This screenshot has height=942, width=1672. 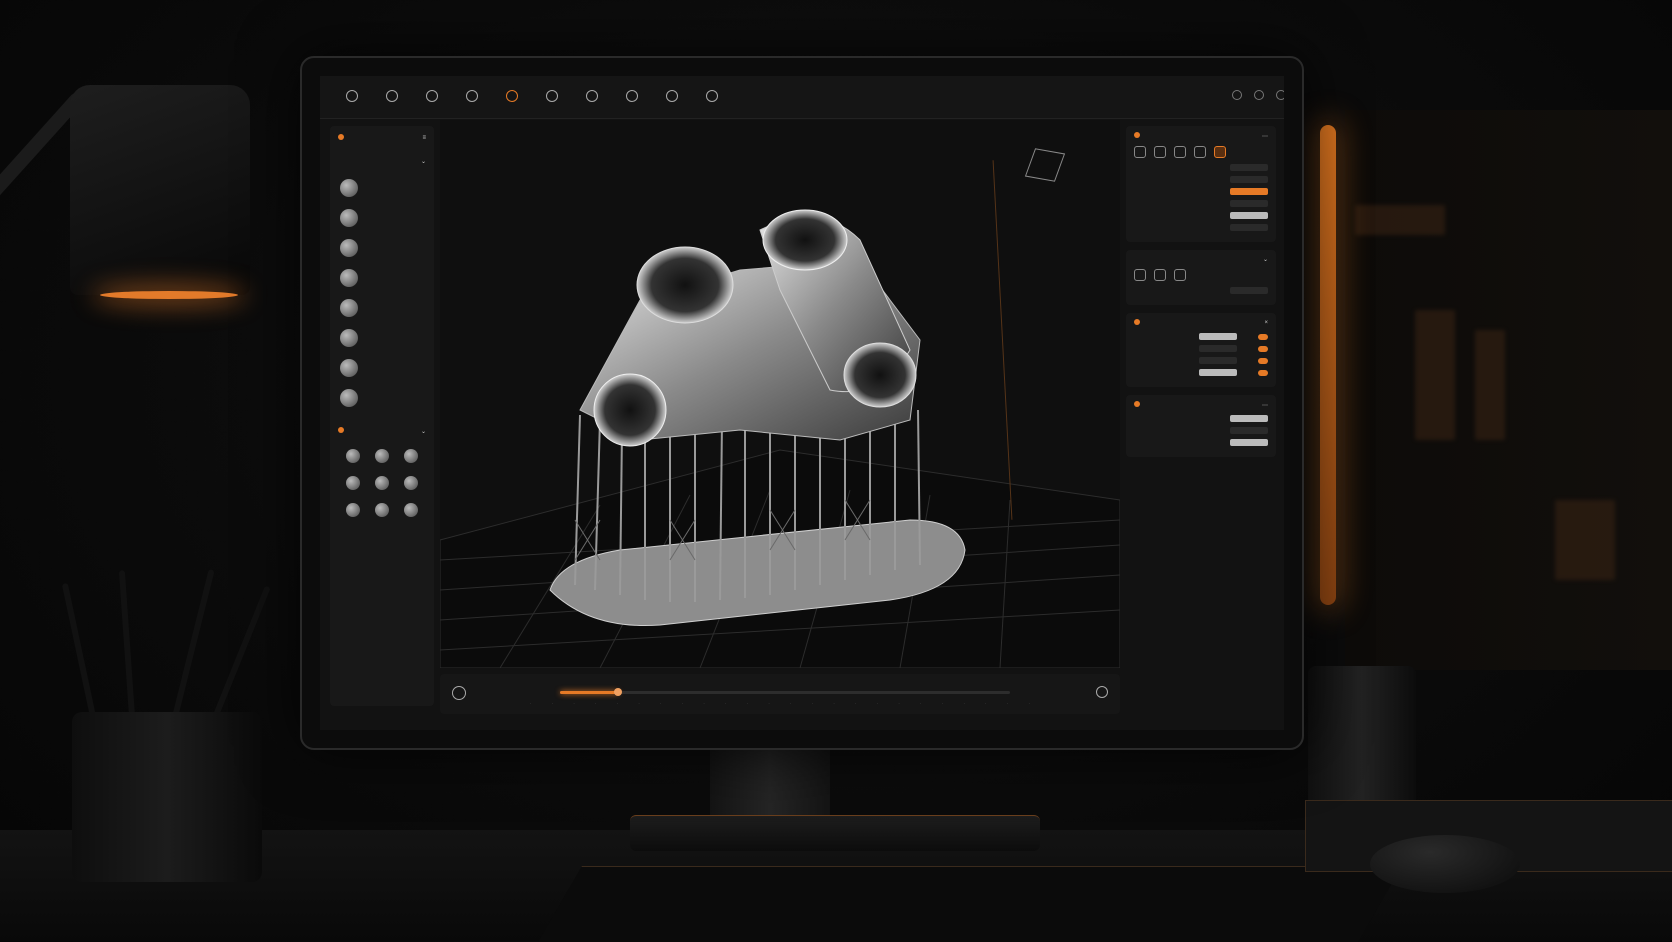 I want to click on preview-icon, so click(x=712, y=95).